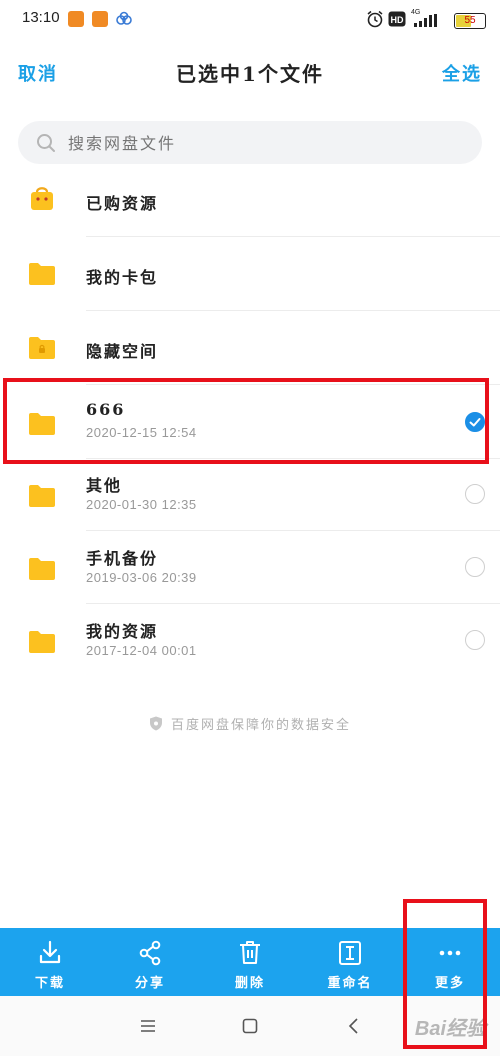 Image resolution: width=500 pixels, height=1056 pixels. I want to click on shopping-bag-icon, so click(42, 198).